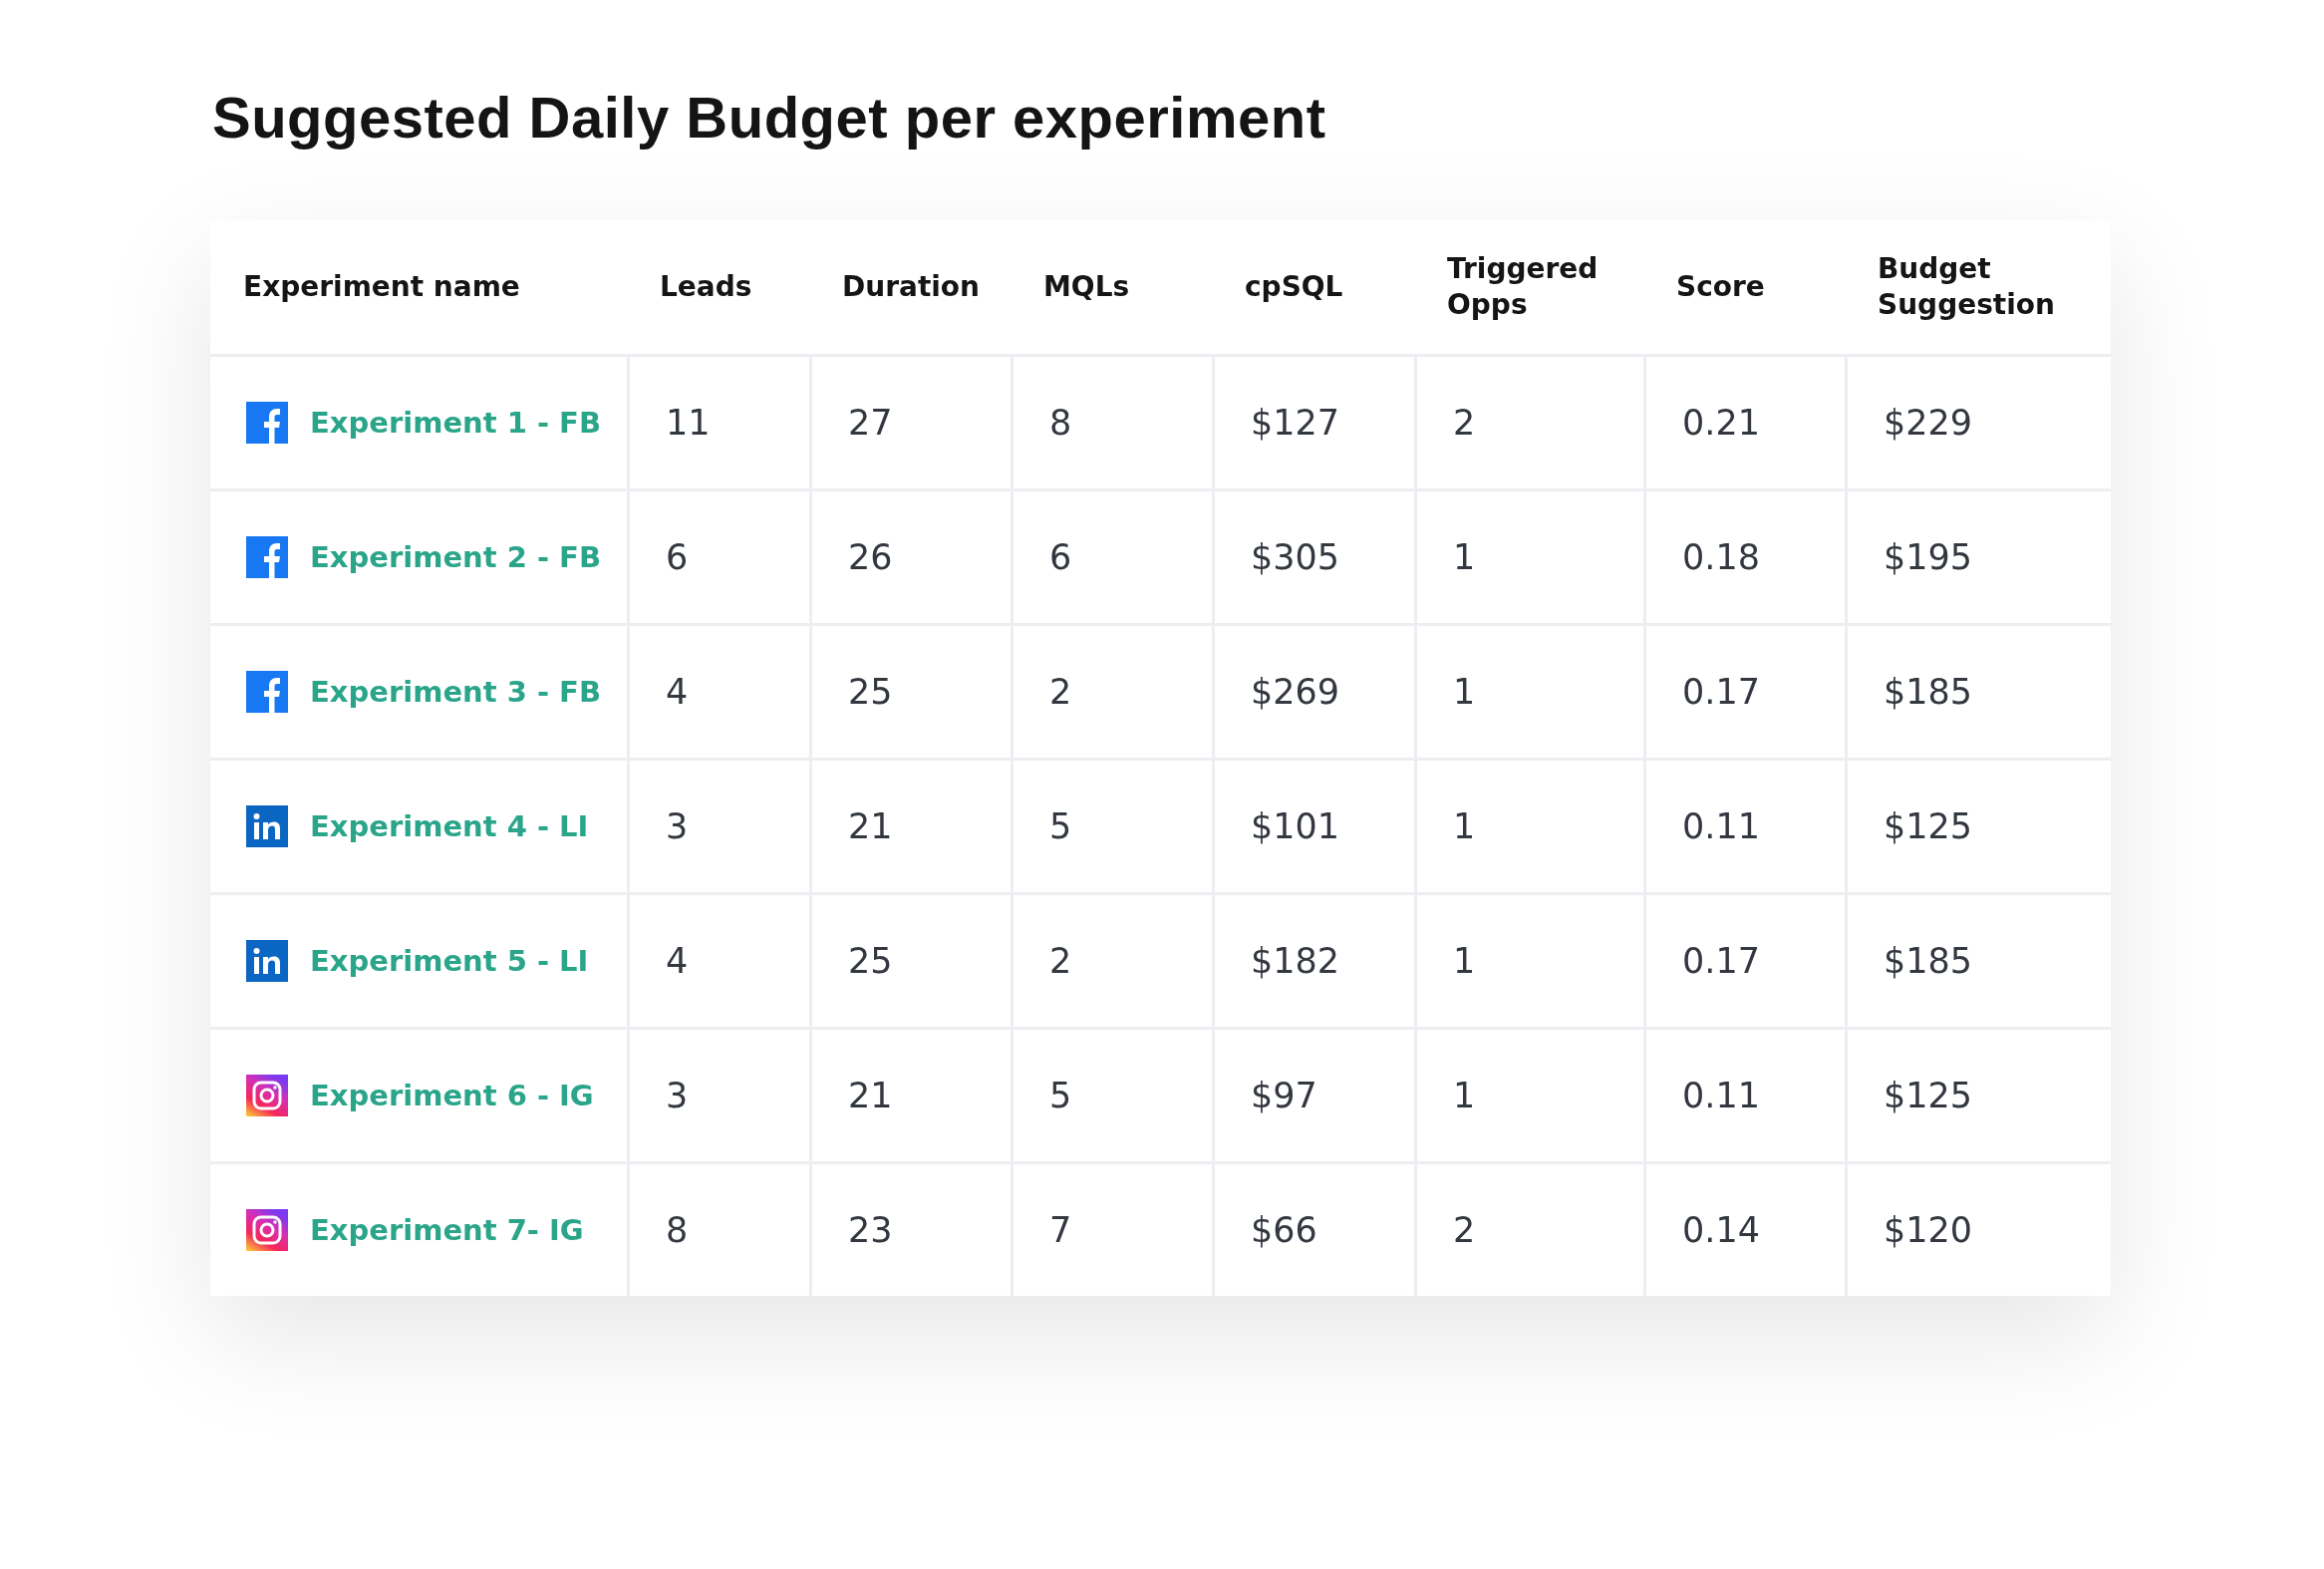 The image size is (2324, 1569). I want to click on experiment-name: Experiment 3 - FB, so click(455, 692).